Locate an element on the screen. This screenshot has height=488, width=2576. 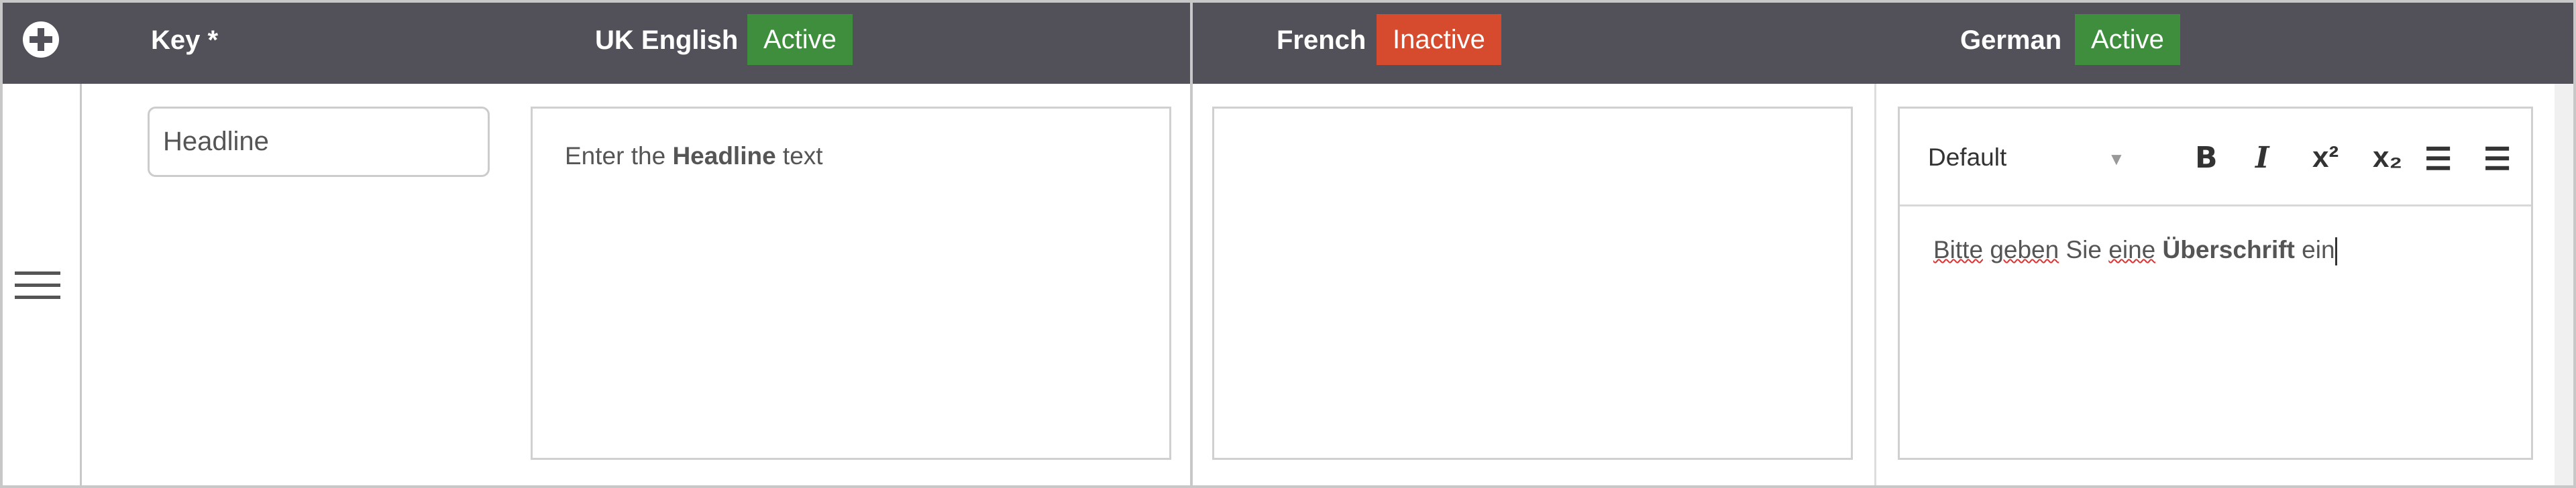
editor-toolbar: Default ▼ B I x² x₂ ☰ ☰ is located at coordinates (2215, 157).